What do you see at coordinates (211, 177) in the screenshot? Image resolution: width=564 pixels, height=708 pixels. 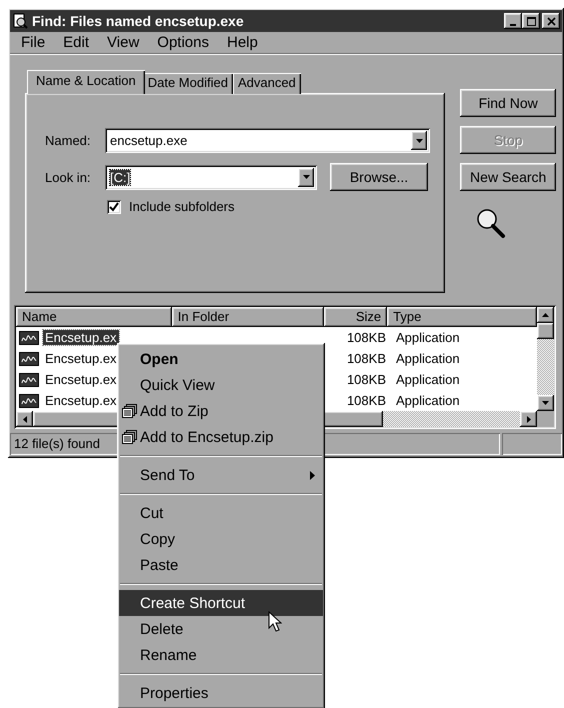 I see `look-in-field: [C:]` at bounding box center [211, 177].